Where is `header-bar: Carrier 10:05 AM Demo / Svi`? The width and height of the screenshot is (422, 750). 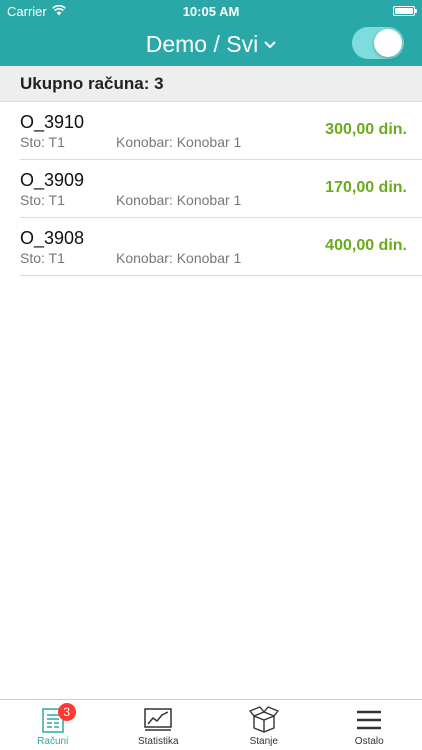
header-bar: Carrier 10:05 AM Demo / Svi is located at coordinates (211, 33).